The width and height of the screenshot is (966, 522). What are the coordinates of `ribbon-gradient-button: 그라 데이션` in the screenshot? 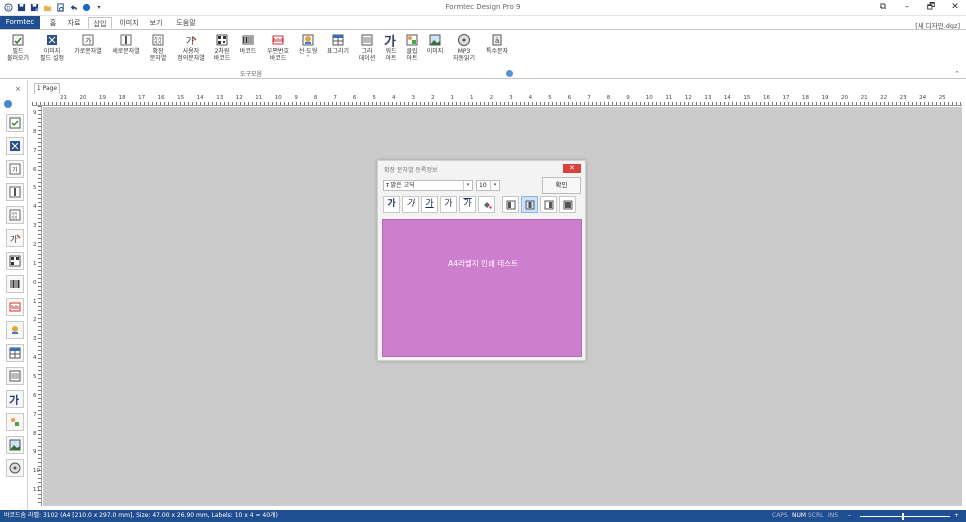 It's located at (367, 47).